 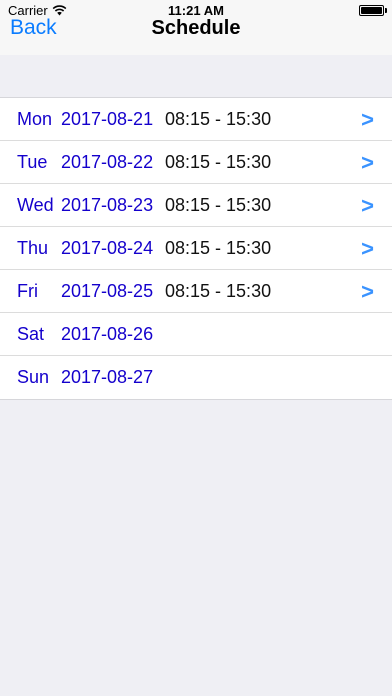 I want to click on row-date: 2017-08-25, so click(x=107, y=291).